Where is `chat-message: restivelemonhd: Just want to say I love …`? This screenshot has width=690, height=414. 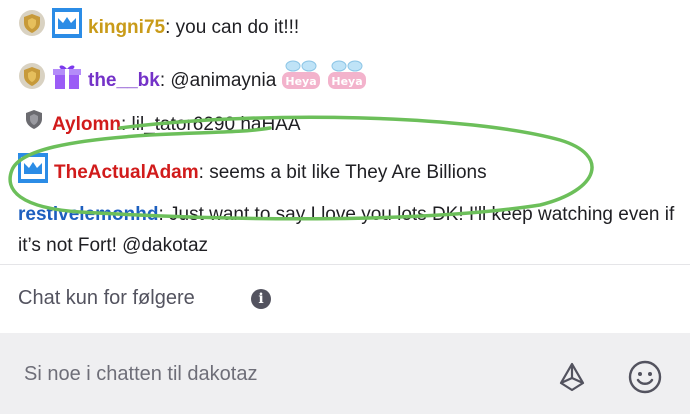 chat-message: restivelemonhd: Just want to say I love … is located at coordinates (350, 230).